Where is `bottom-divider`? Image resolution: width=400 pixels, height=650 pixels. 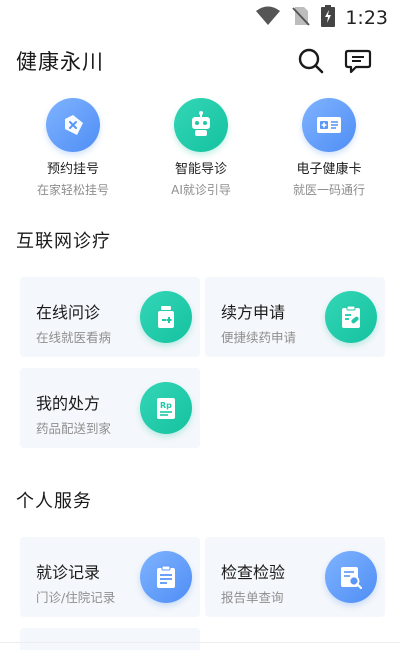 bottom-divider is located at coordinates (200, 642).